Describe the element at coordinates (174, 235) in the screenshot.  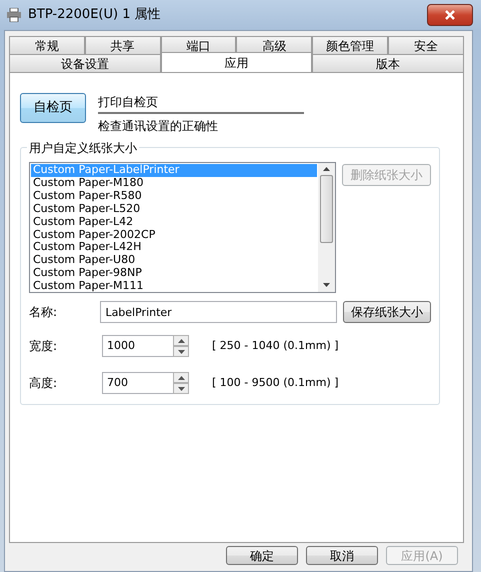
I see `list-item: Custom Paper-2002CP` at that location.